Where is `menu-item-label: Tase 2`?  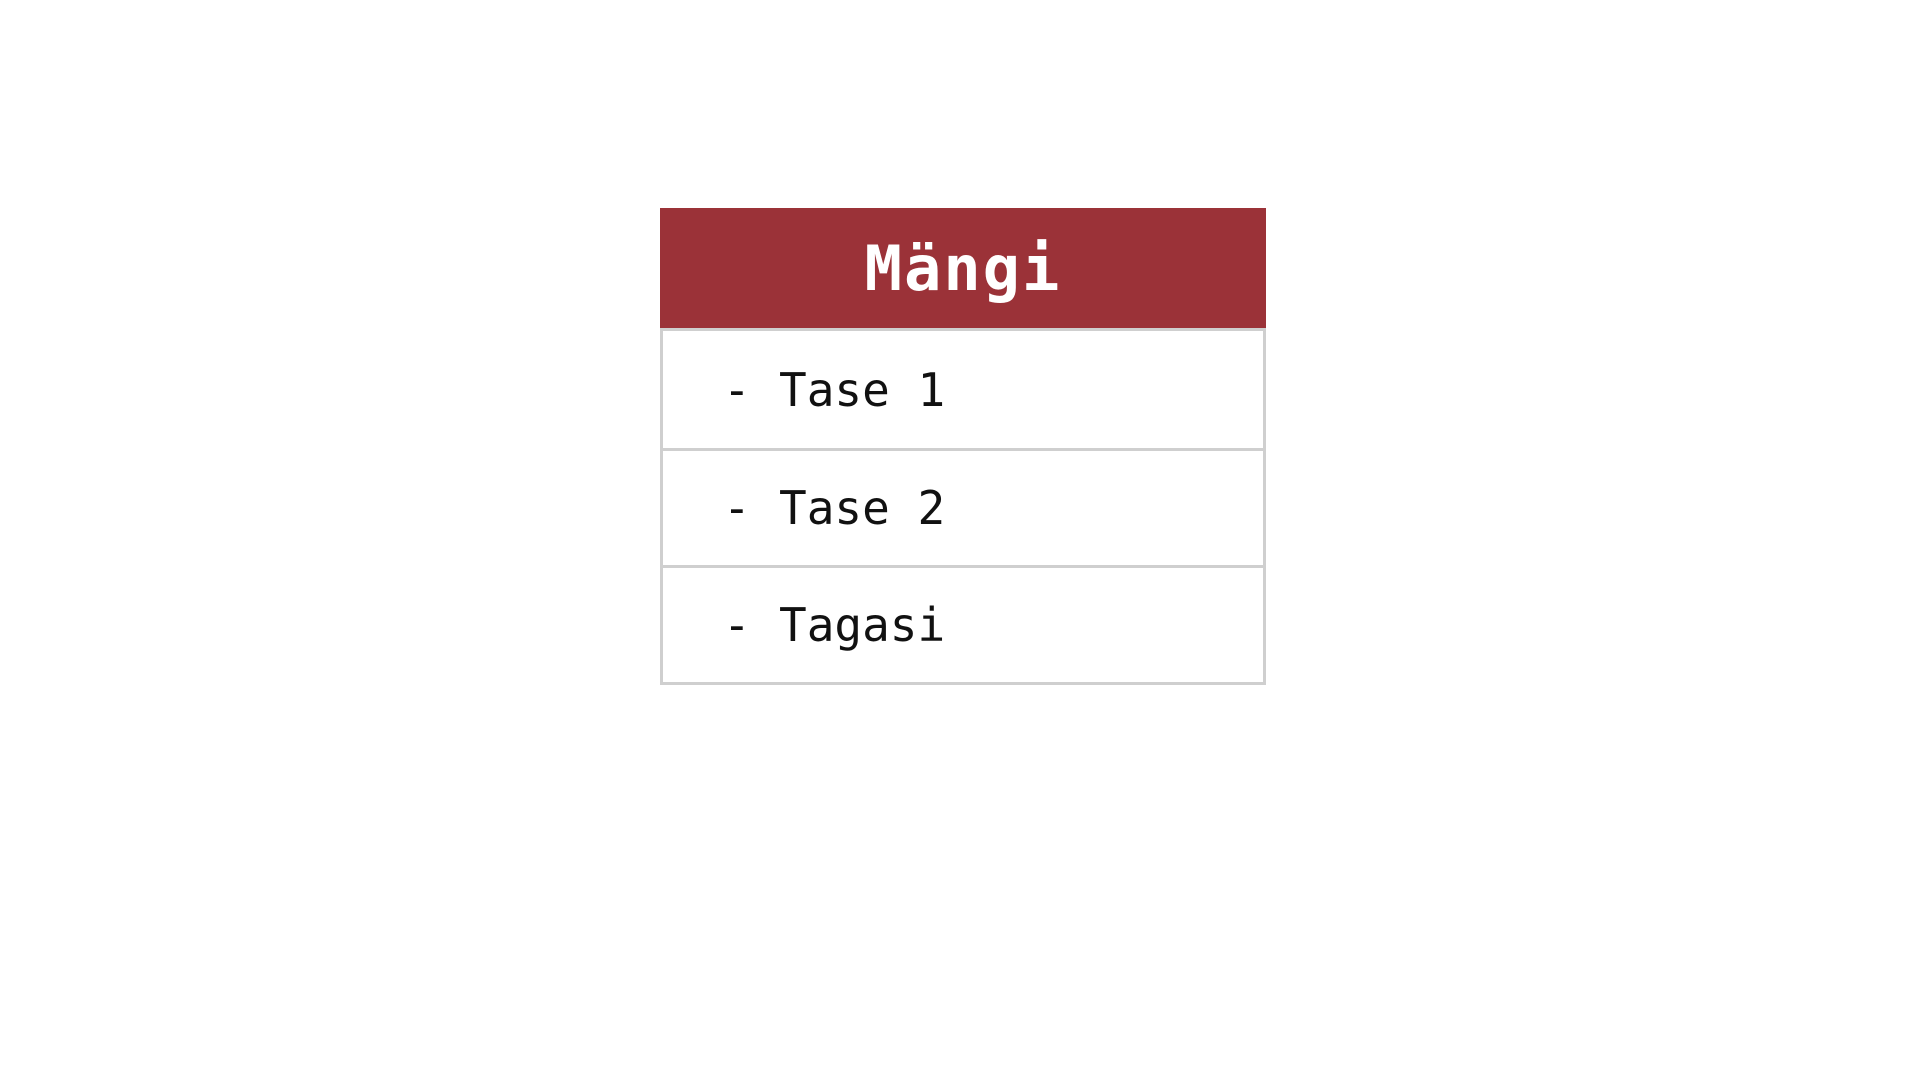 menu-item-label: Tase 2 is located at coordinates (862, 508).